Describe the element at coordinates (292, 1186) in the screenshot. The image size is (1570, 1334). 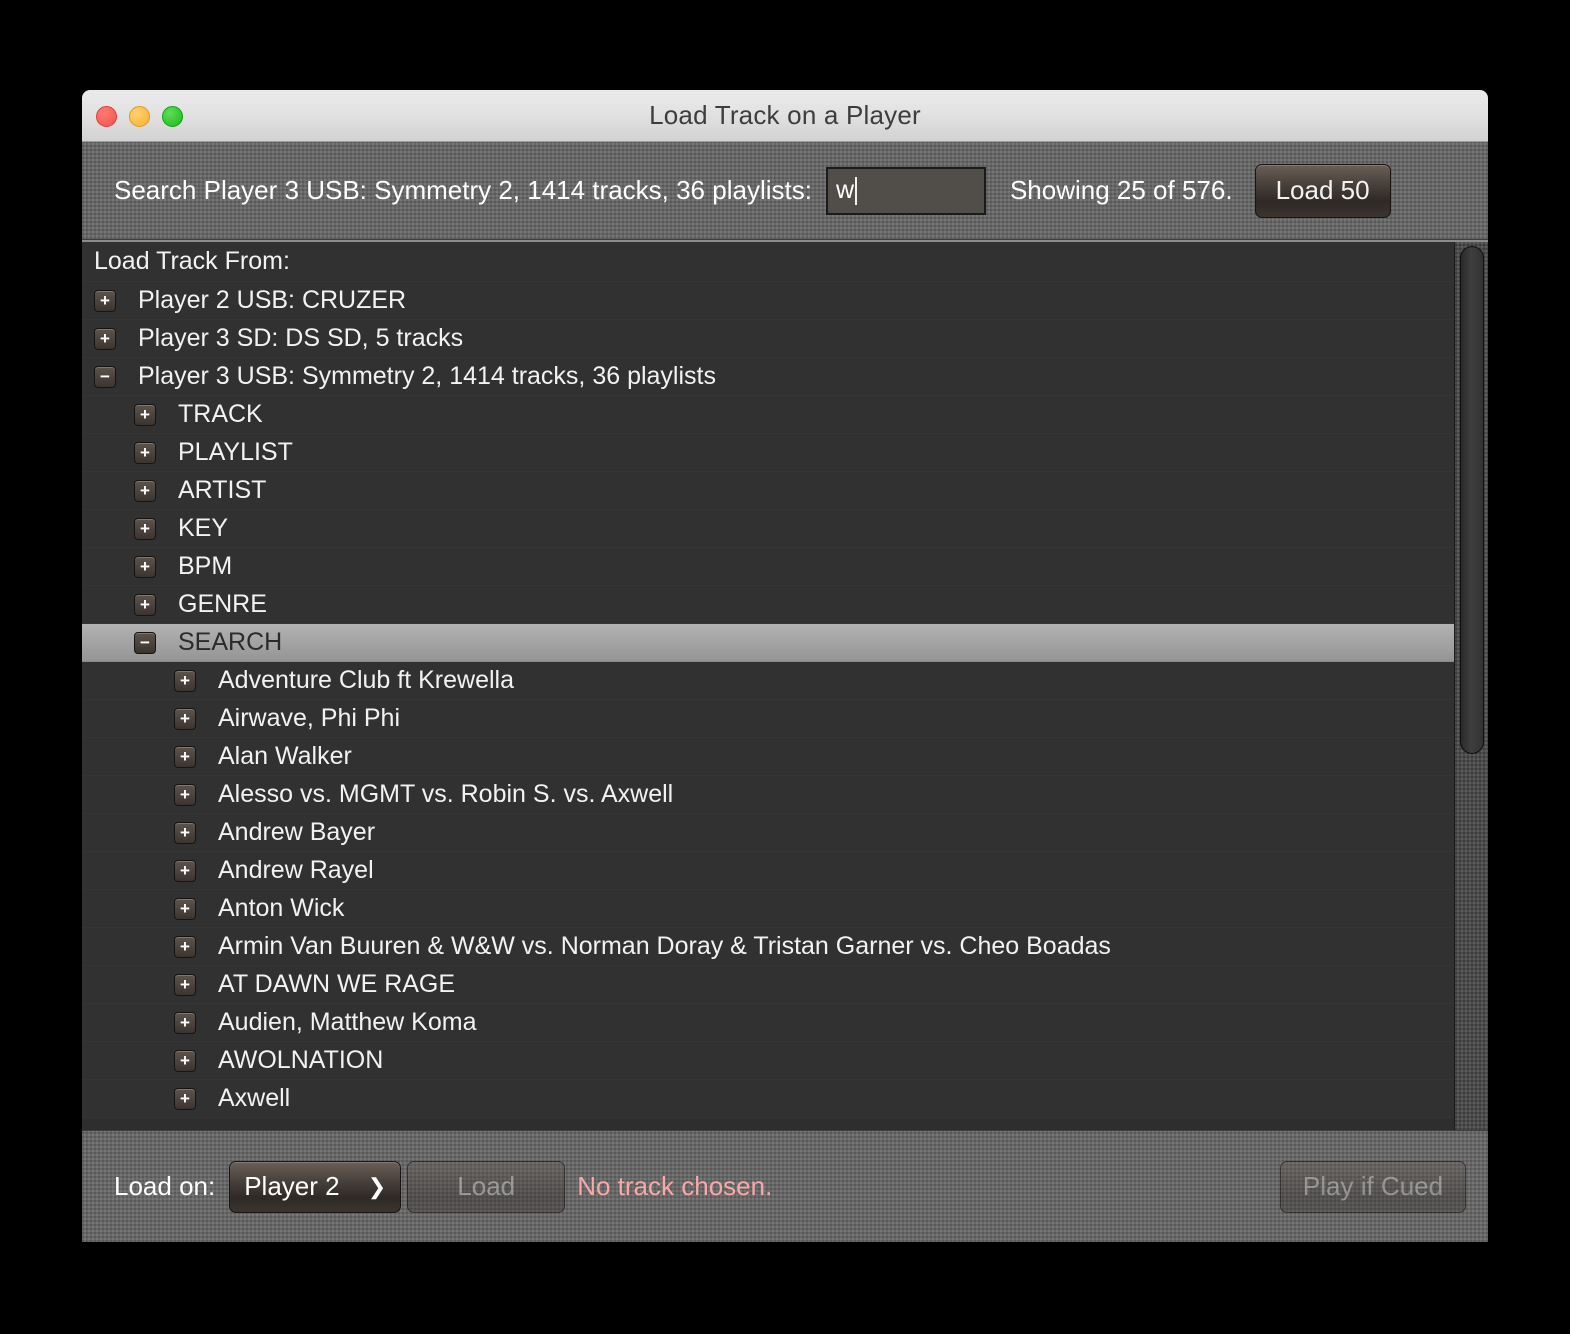
I see `player-select-value: Player 2` at that location.